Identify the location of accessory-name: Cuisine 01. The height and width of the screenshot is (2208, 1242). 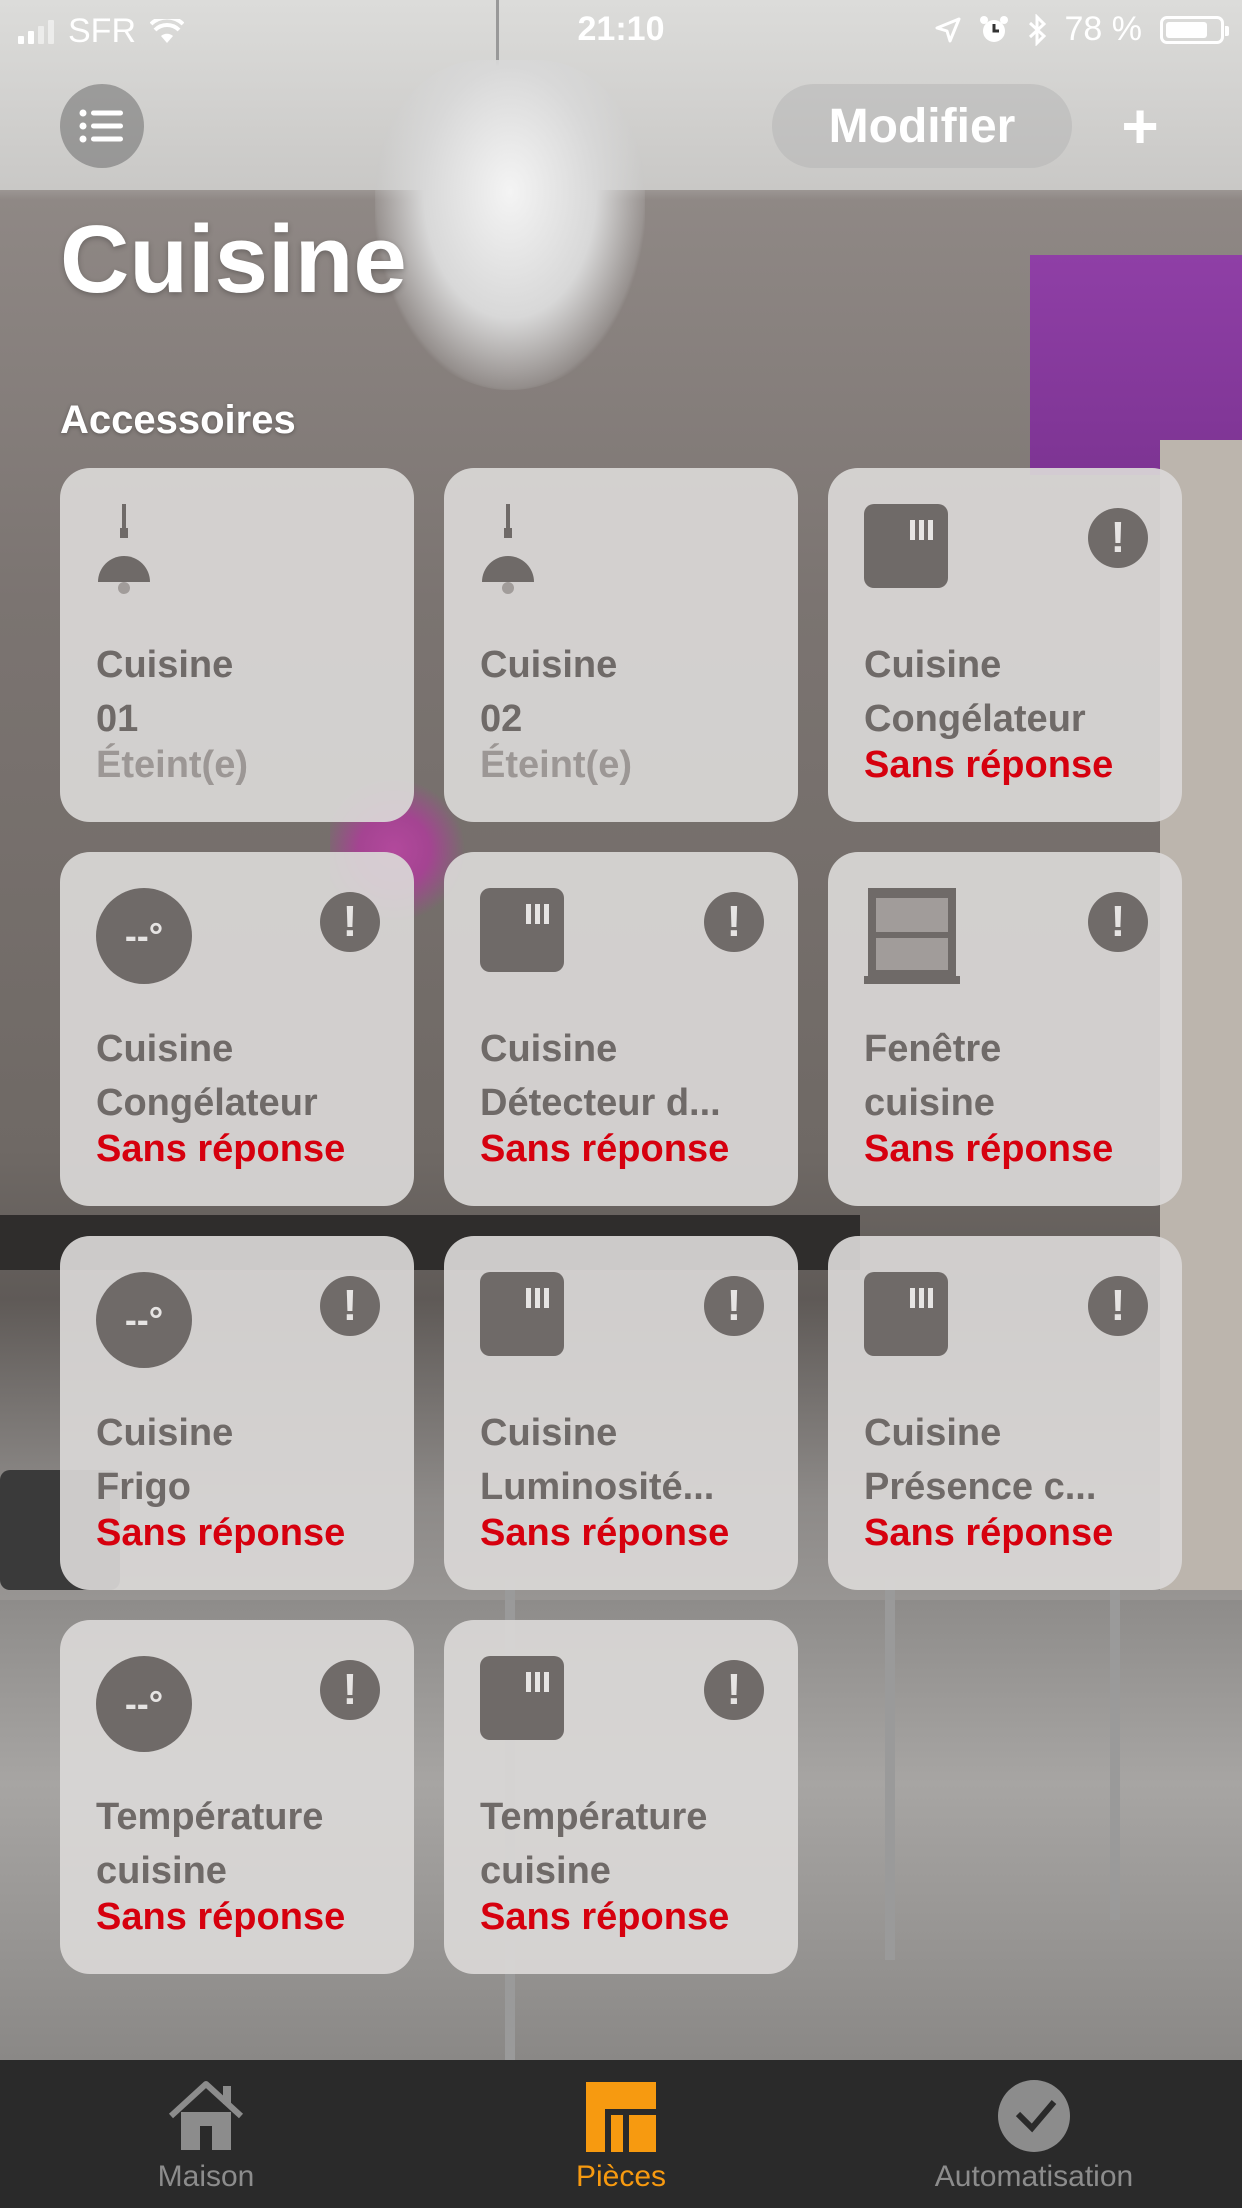
(246, 692).